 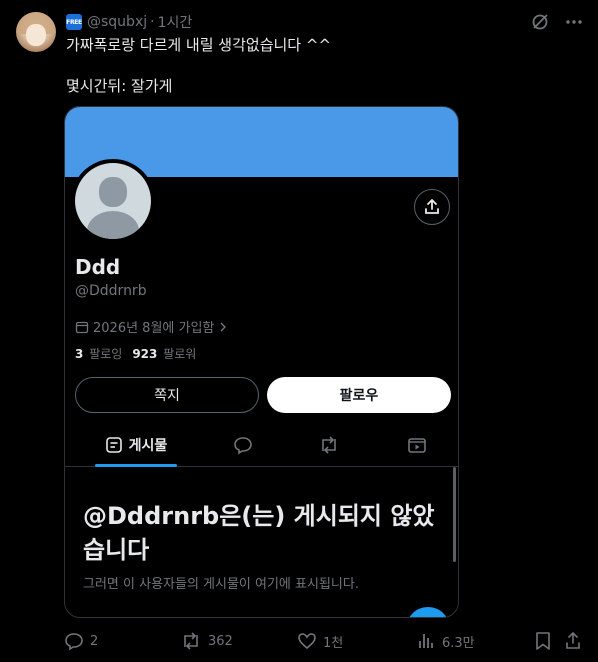 I want to click on active-tab-indicator, so click(x=136, y=465).